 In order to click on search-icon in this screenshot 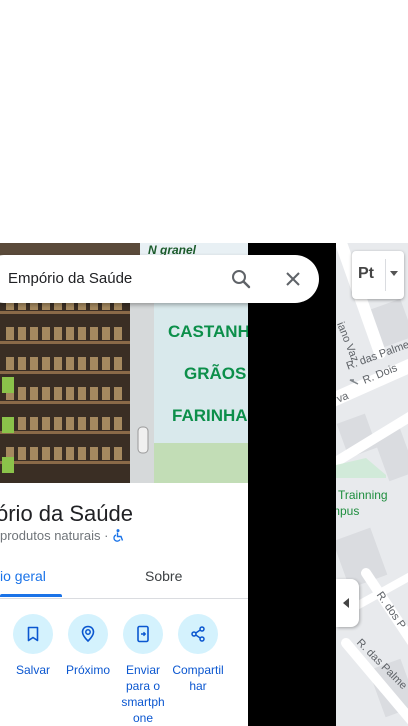, I will do `click(241, 279)`.